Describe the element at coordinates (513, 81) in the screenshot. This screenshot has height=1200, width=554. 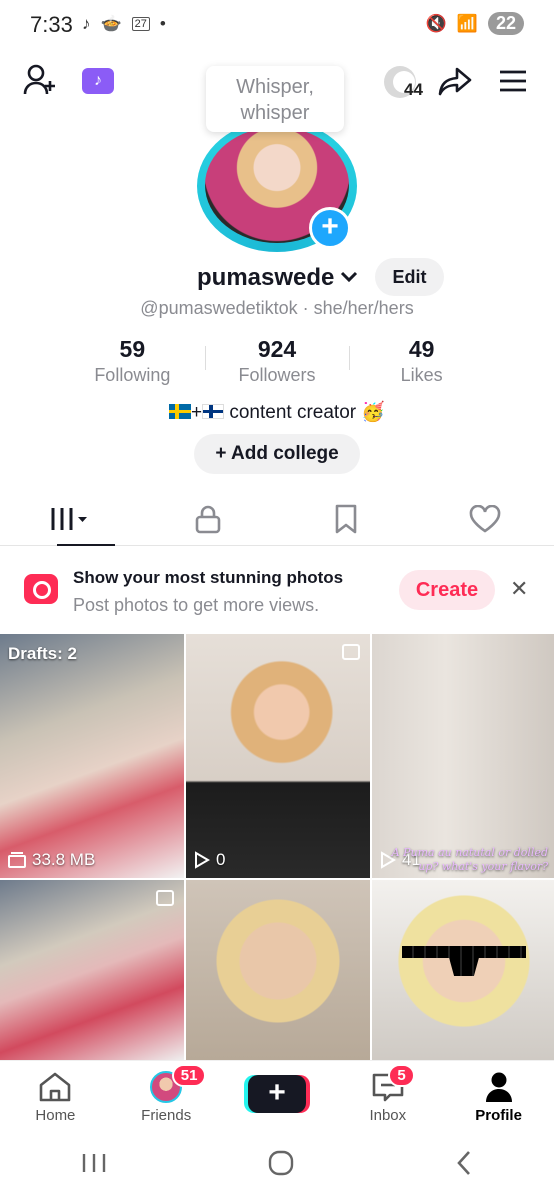
I see `menu-icon` at that location.